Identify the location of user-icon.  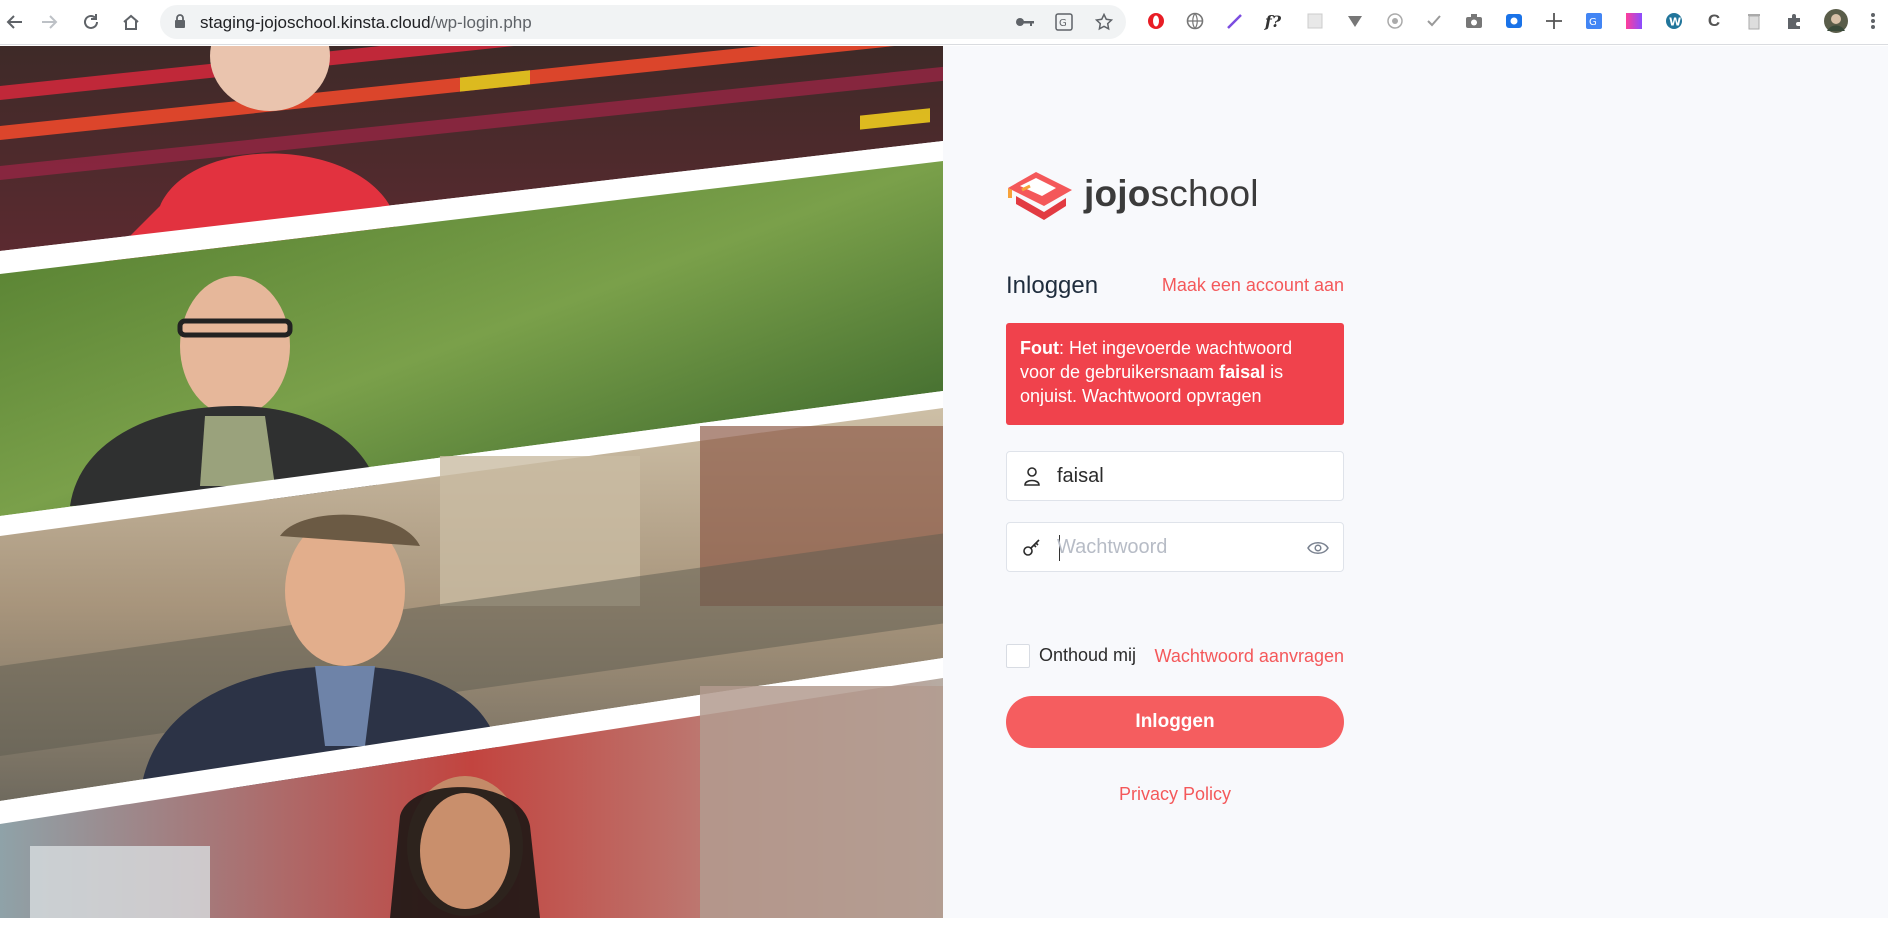
(1032, 476).